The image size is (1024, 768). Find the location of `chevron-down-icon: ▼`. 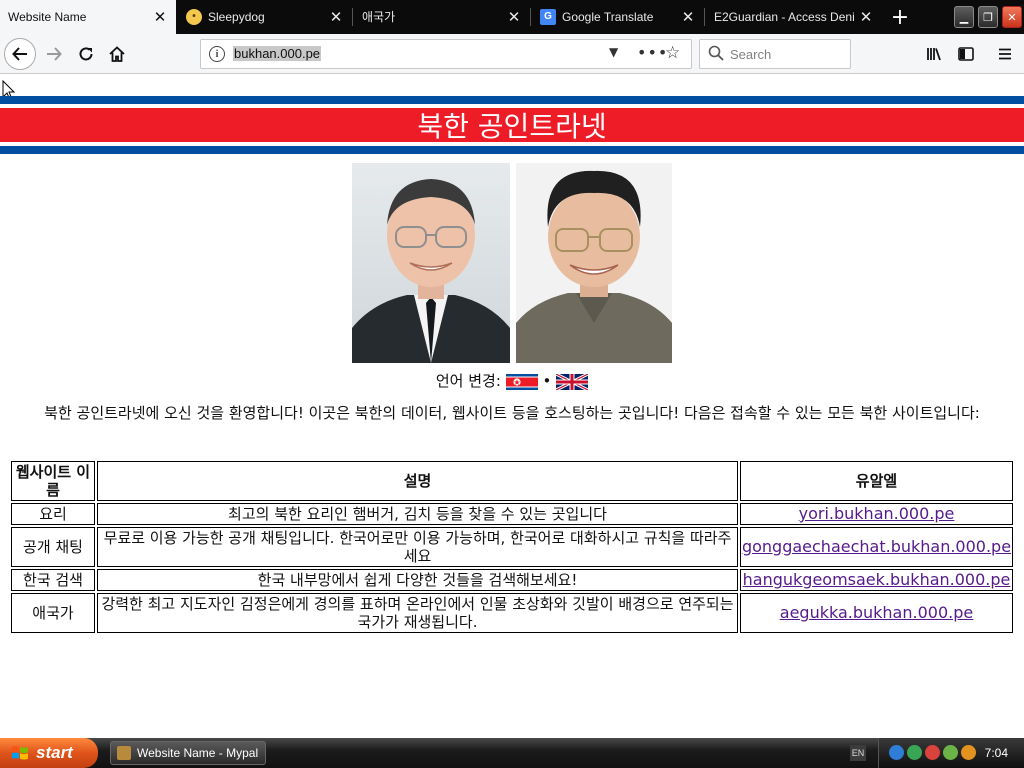

chevron-down-icon: ▼ is located at coordinates (613, 52).